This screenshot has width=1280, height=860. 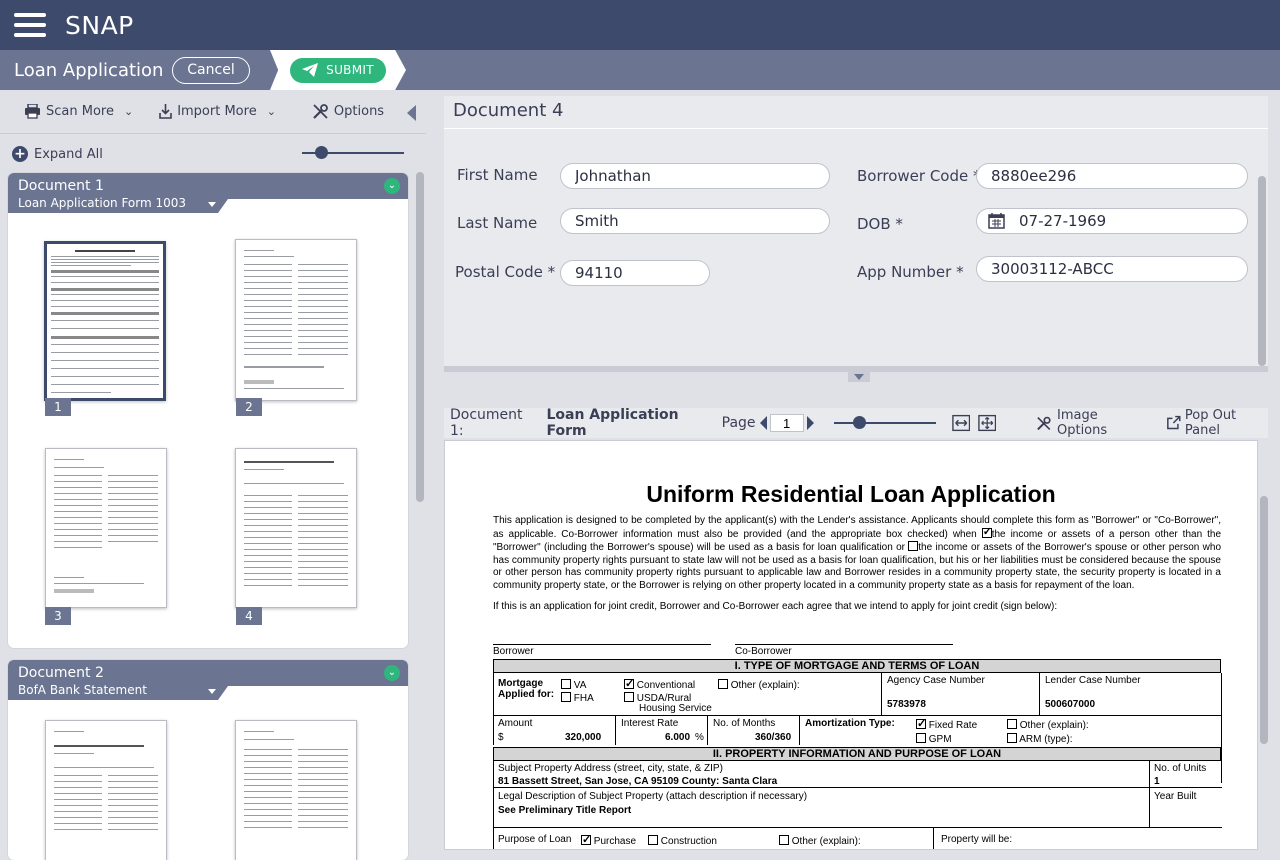 I want to click on lender-case-value: 500607000, so click(x=1070, y=704).